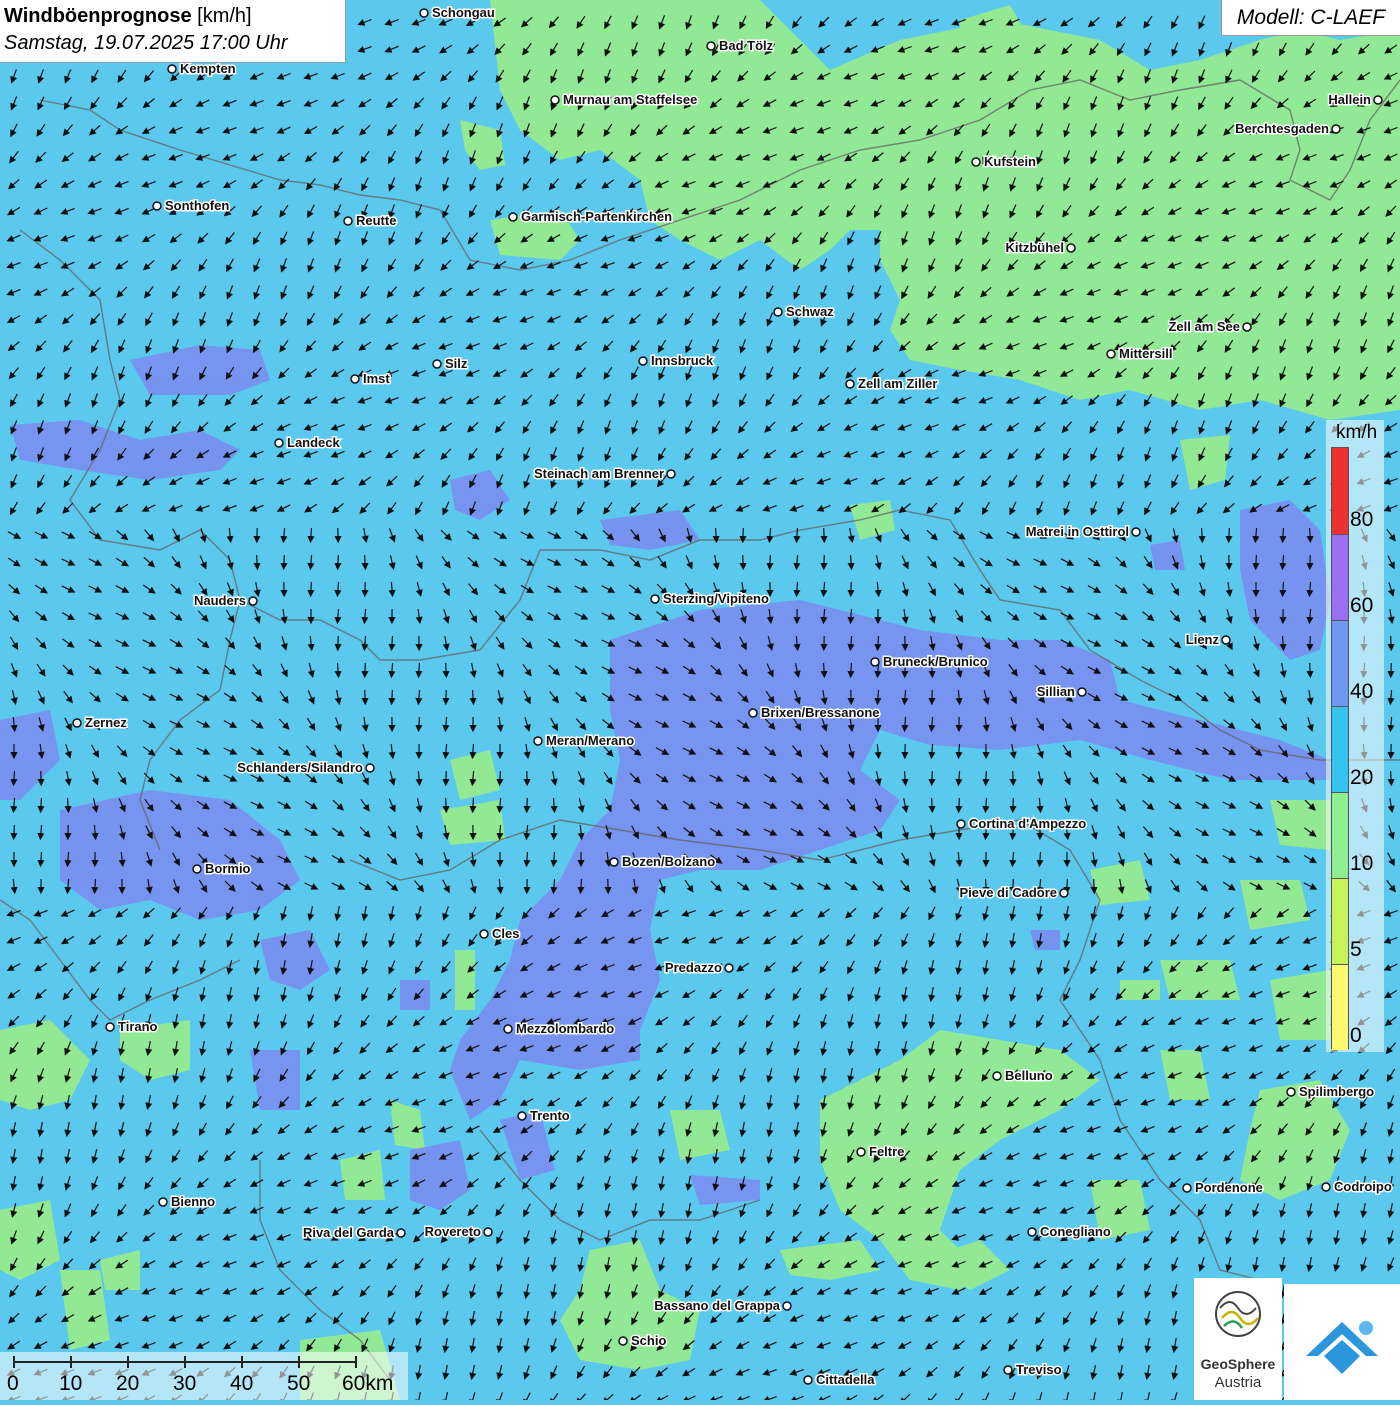  What do you see at coordinates (845, 1379) in the screenshot?
I see `city-label: Cittadella` at bounding box center [845, 1379].